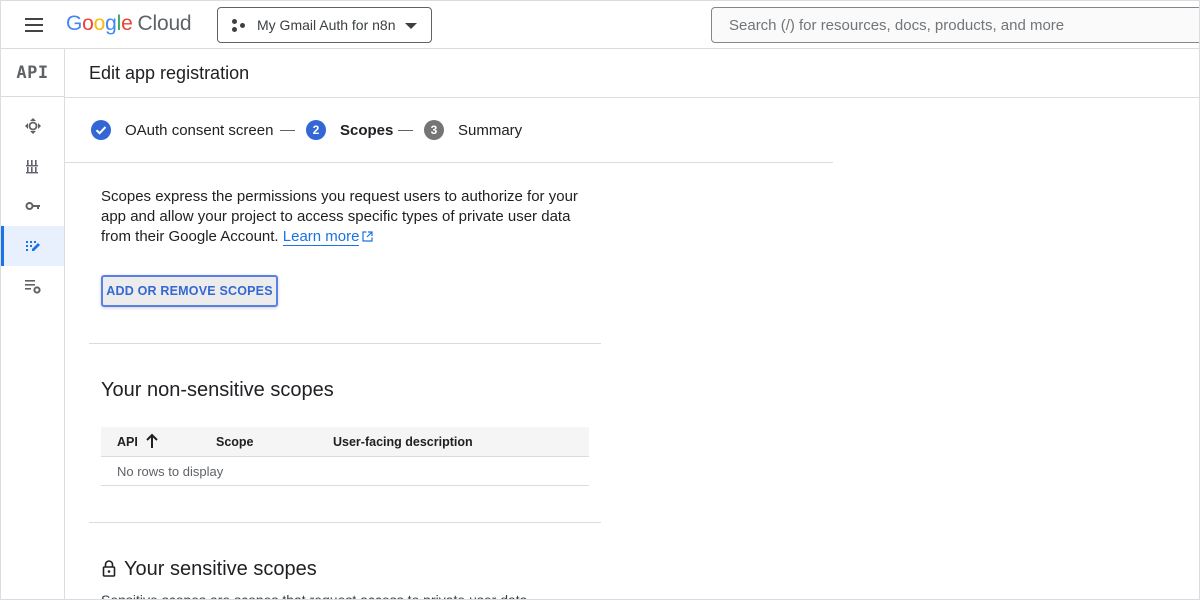 The width and height of the screenshot is (1200, 600). I want to click on hamburger-menu-icon, so click(35, 25).